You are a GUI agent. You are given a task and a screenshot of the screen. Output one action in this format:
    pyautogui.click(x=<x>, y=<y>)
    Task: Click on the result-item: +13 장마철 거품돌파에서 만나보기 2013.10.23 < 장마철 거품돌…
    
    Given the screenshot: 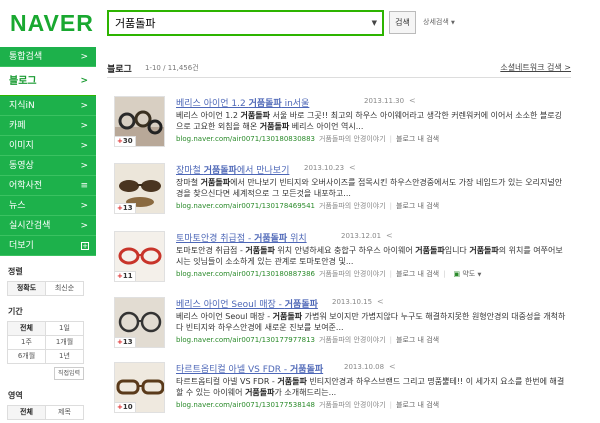 What is the action you would take?
    pyautogui.click(x=344, y=194)
    